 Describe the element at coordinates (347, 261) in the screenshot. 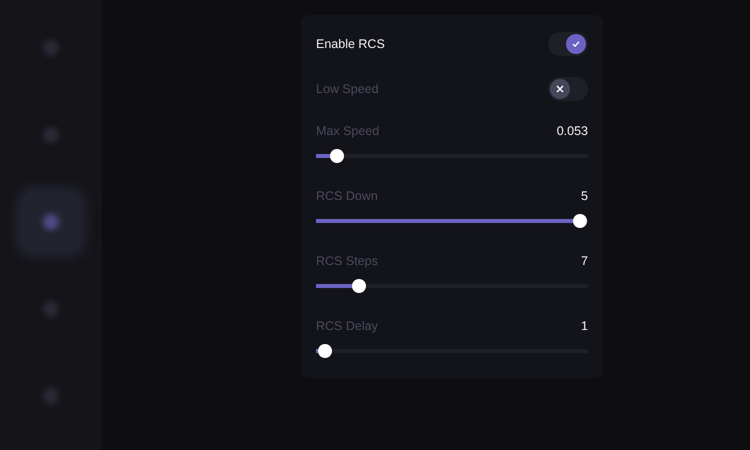

I see `setting-label: RCS Steps` at that location.